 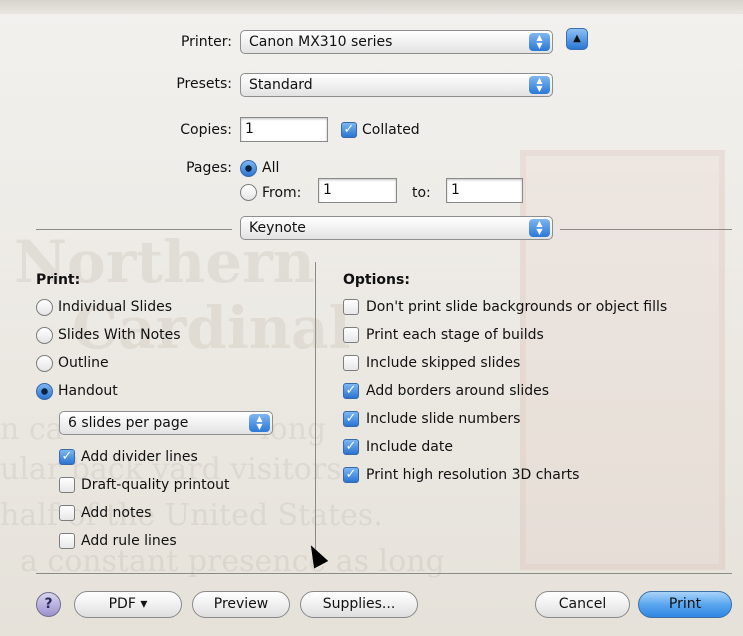 I want to click on options-section-title: Options:, so click(x=376, y=280).